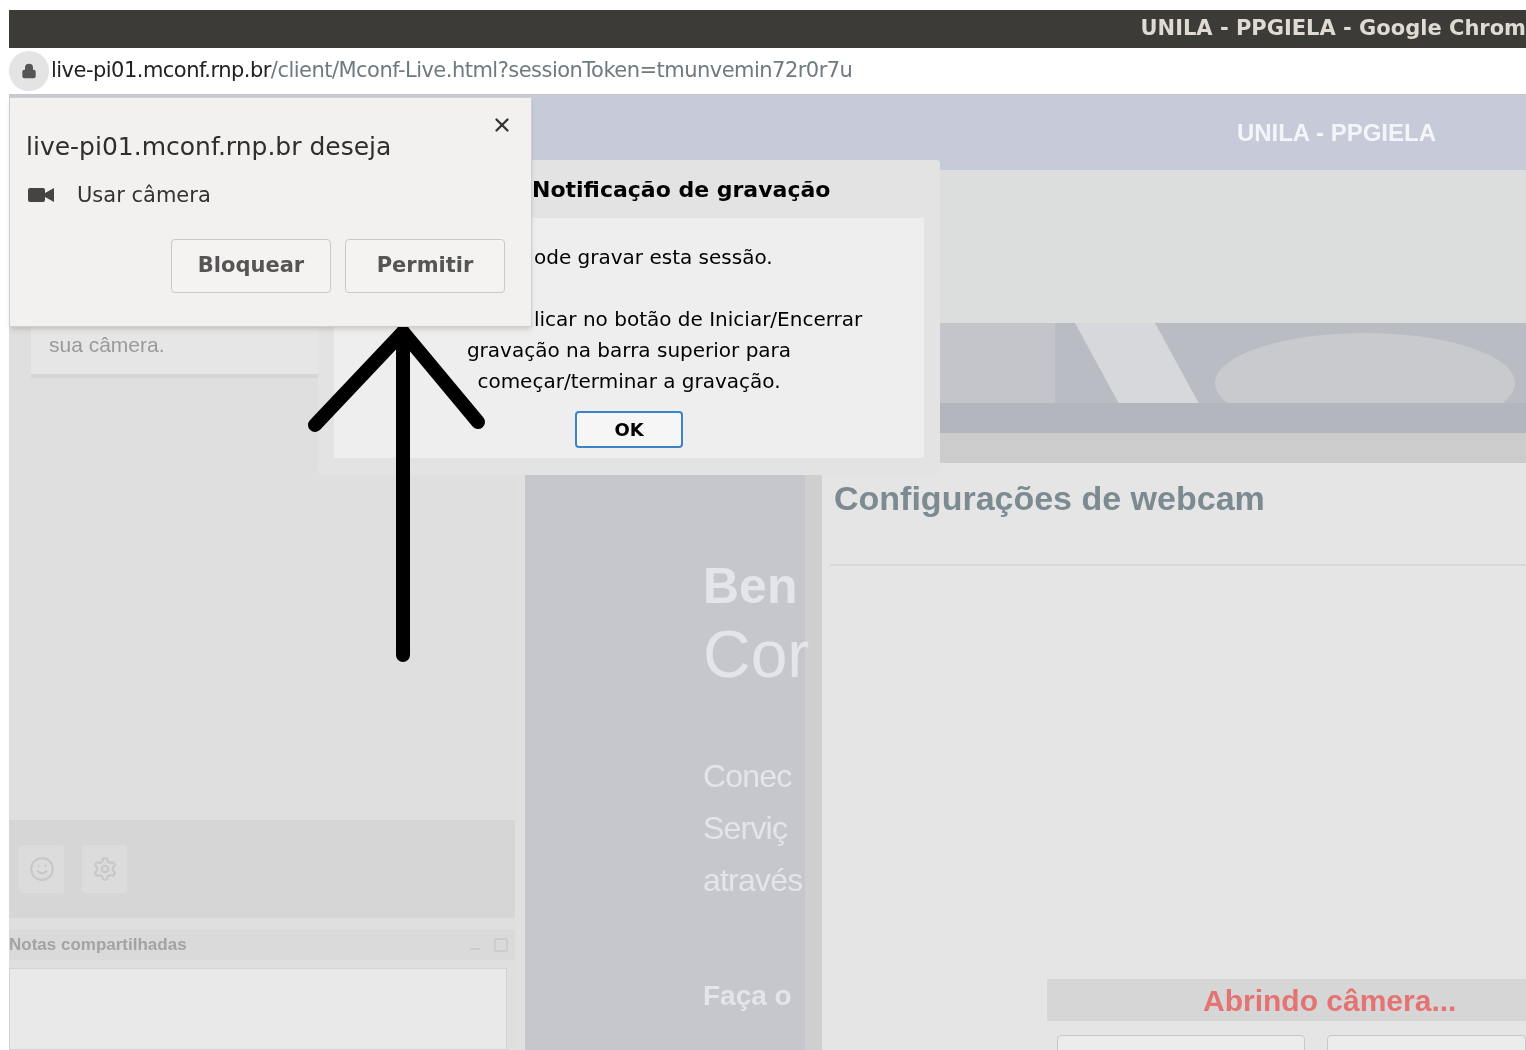 The width and height of the screenshot is (1526, 1050). Describe the element at coordinates (1333, 29) in the screenshot. I see `window-title: UNILA - PPGIELA - Google Chrom` at that location.